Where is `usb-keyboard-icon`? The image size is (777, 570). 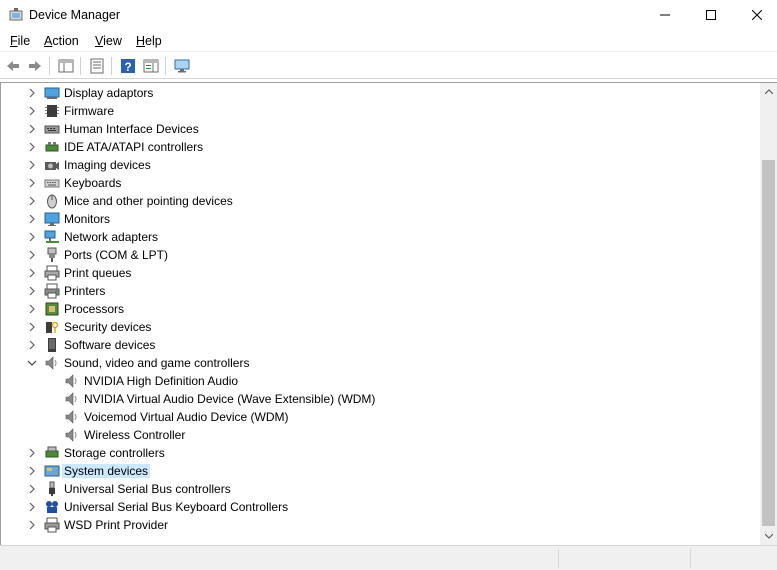
usb-keyboard-icon is located at coordinates (52, 507).